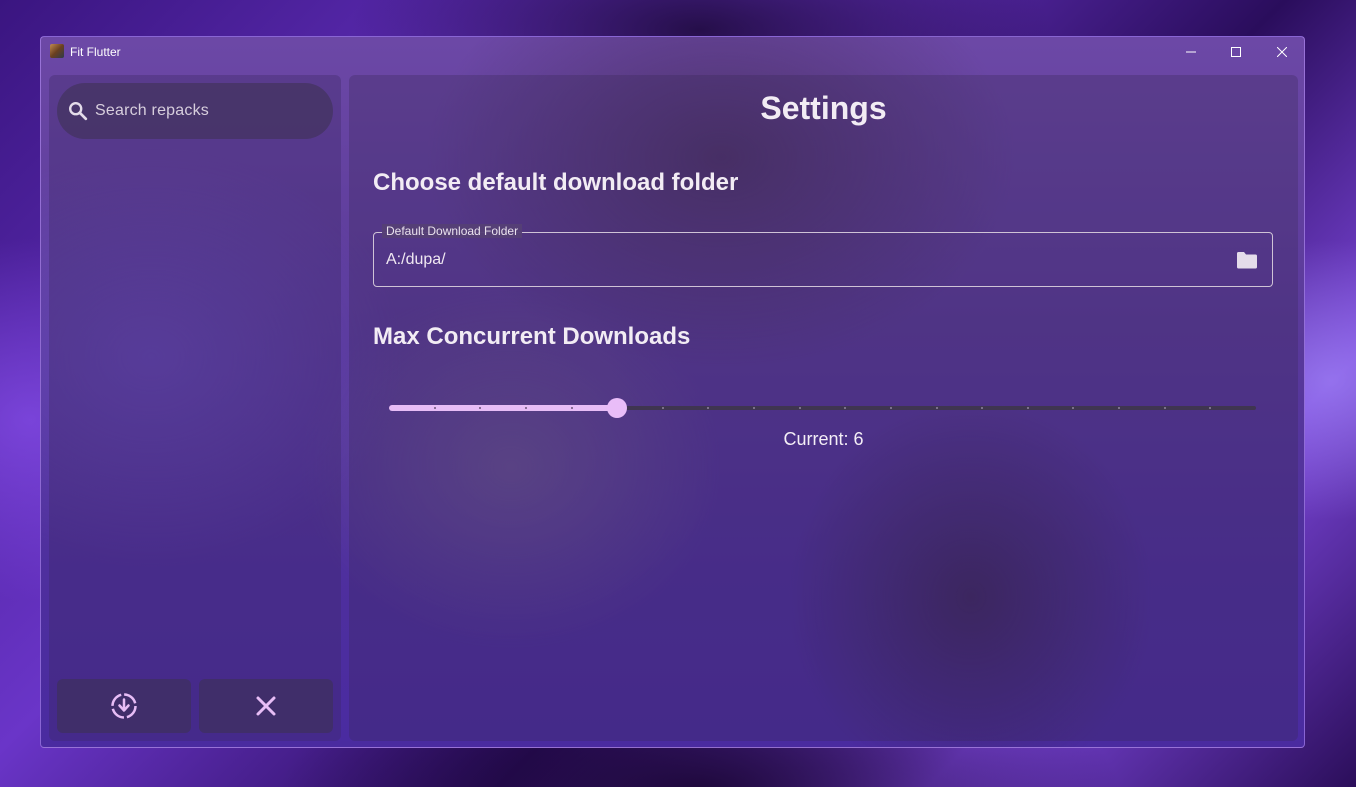 The width and height of the screenshot is (1356, 787). I want to click on title-bar: Fit Flutter, so click(672, 52).